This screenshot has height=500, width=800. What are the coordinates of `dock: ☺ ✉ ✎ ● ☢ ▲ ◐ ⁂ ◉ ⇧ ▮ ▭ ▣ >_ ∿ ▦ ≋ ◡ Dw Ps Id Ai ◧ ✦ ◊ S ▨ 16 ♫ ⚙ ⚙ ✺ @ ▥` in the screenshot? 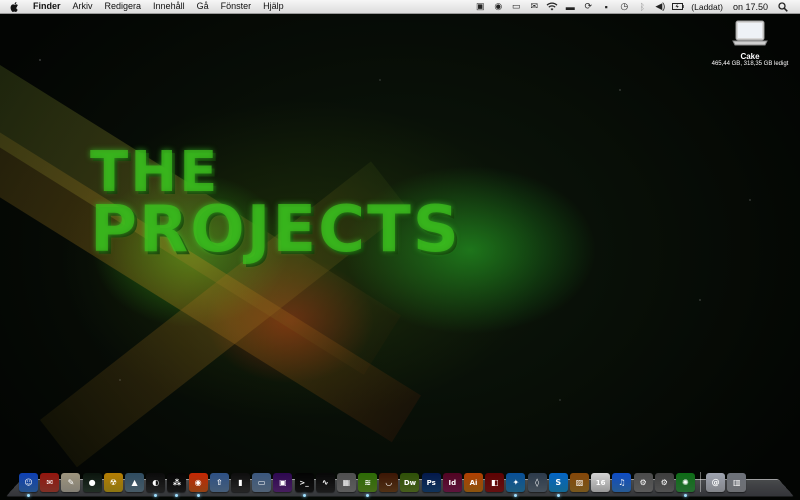 It's located at (400, 481).